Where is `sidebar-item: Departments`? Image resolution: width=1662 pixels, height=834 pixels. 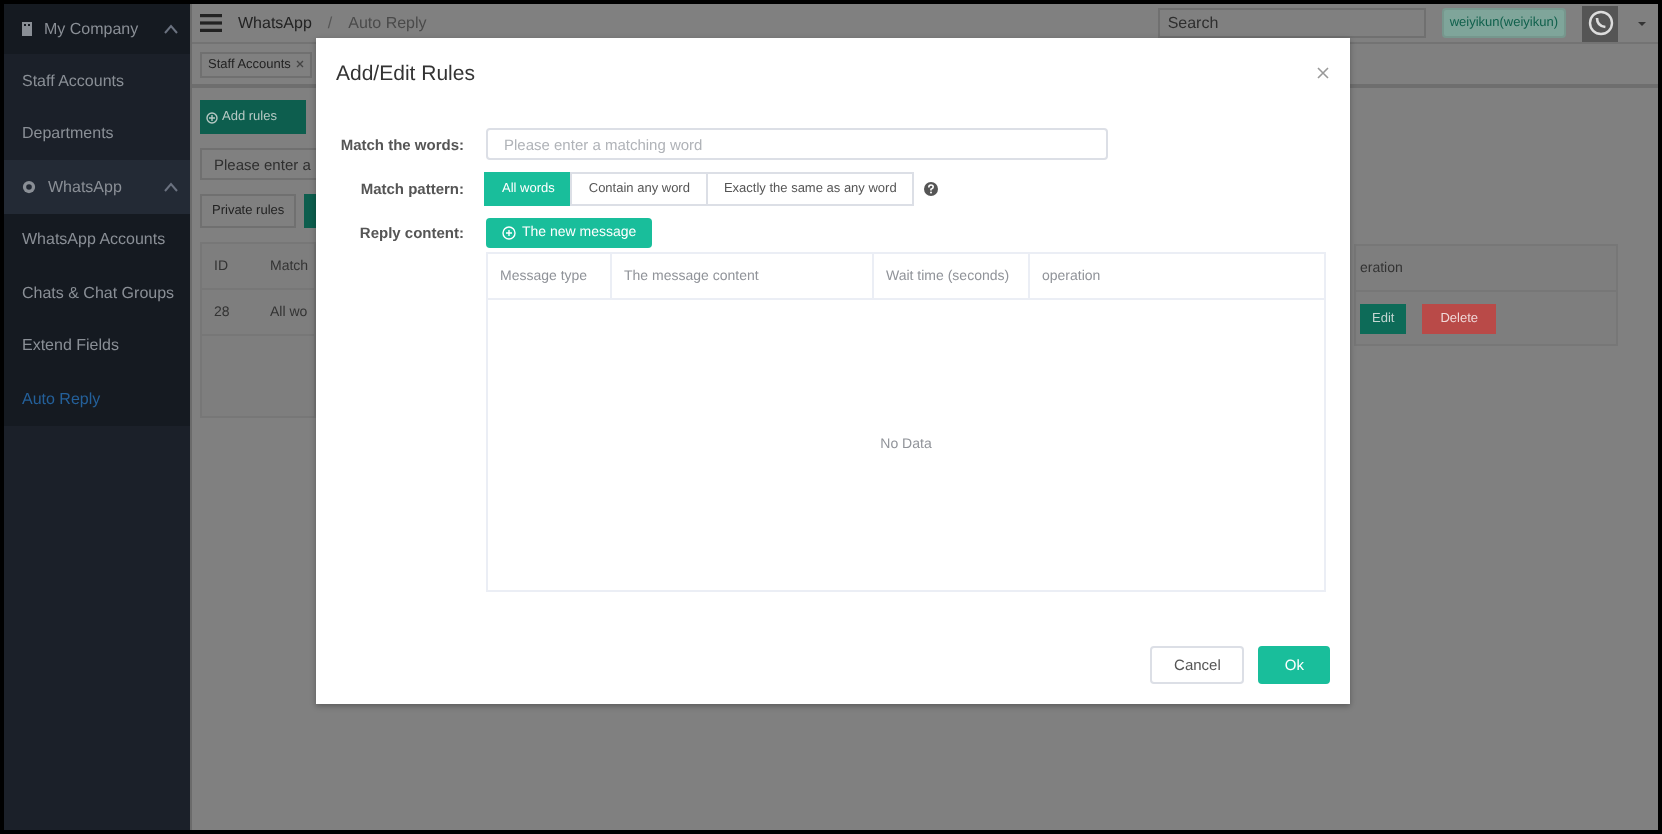
sidebar-item: Departments is located at coordinates (97, 133).